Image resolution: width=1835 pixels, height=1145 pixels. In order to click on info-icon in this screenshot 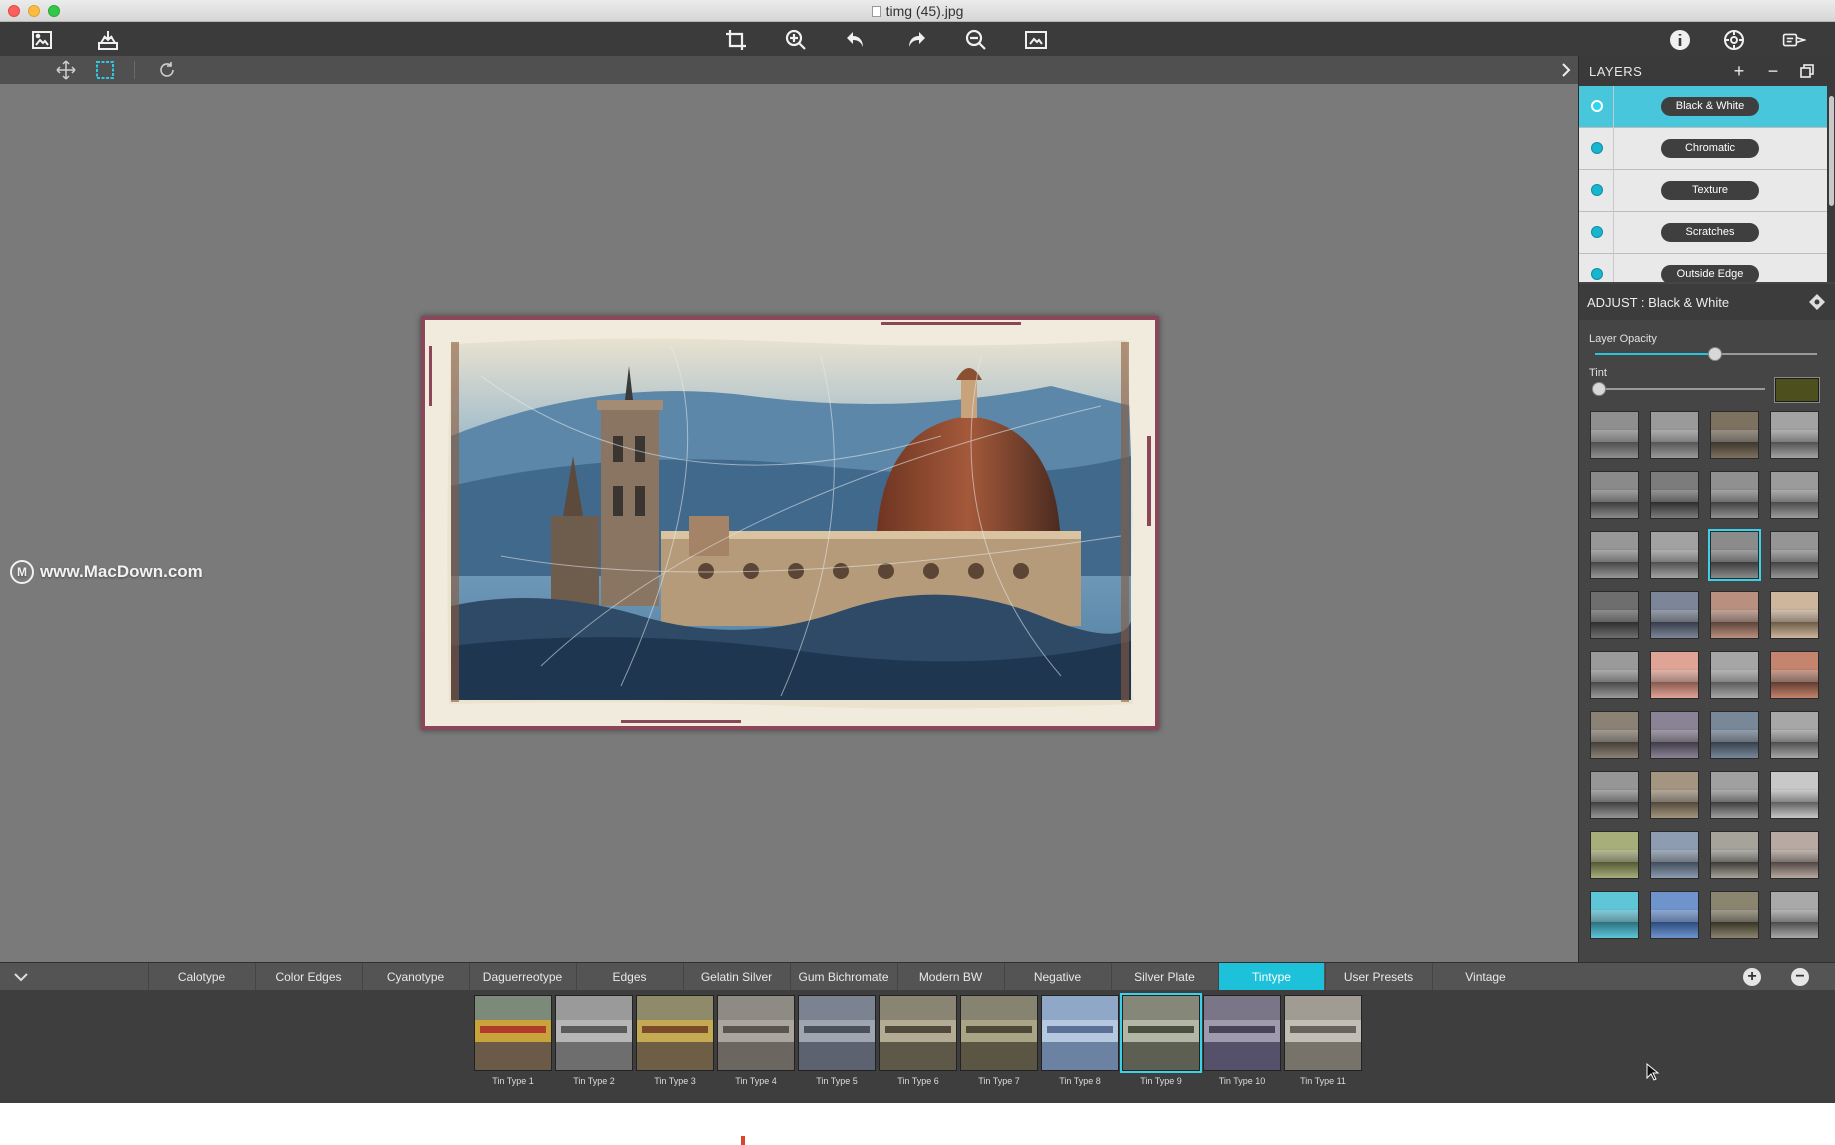, I will do `click(1680, 40)`.